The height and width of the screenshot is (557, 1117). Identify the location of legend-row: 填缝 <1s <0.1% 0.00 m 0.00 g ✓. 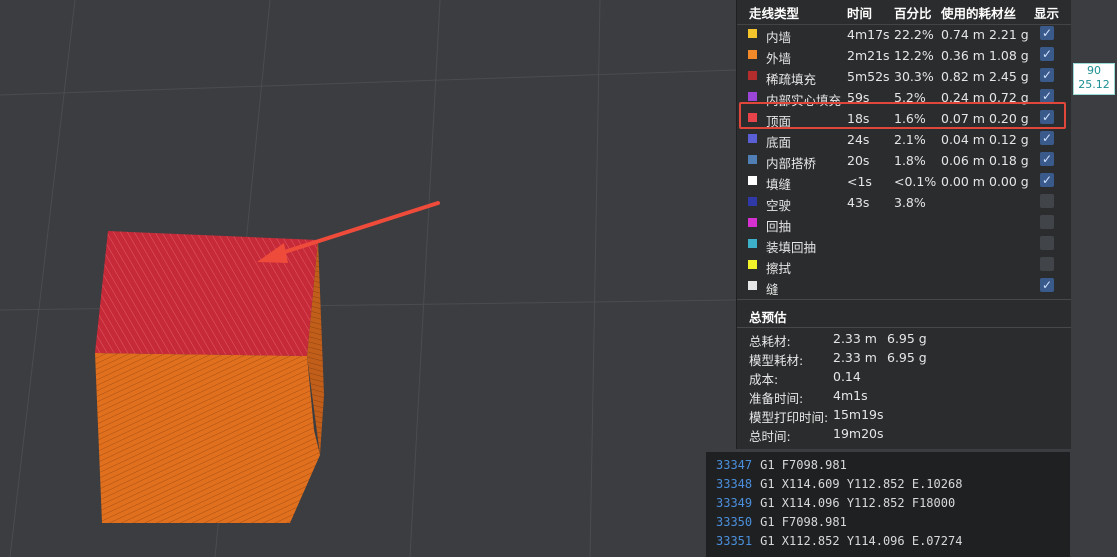
(904, 181).